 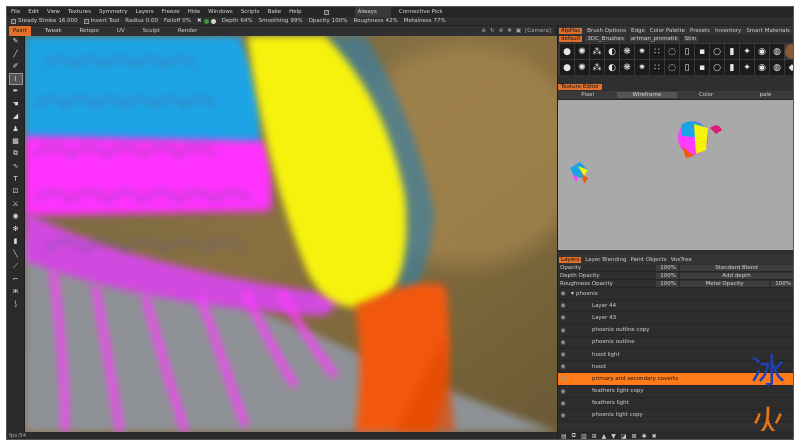 What do you see at coordinates (151, 31) in the screenshot?
I see `tab-sculpt: Sculpt` at bounding box center [151, 31].